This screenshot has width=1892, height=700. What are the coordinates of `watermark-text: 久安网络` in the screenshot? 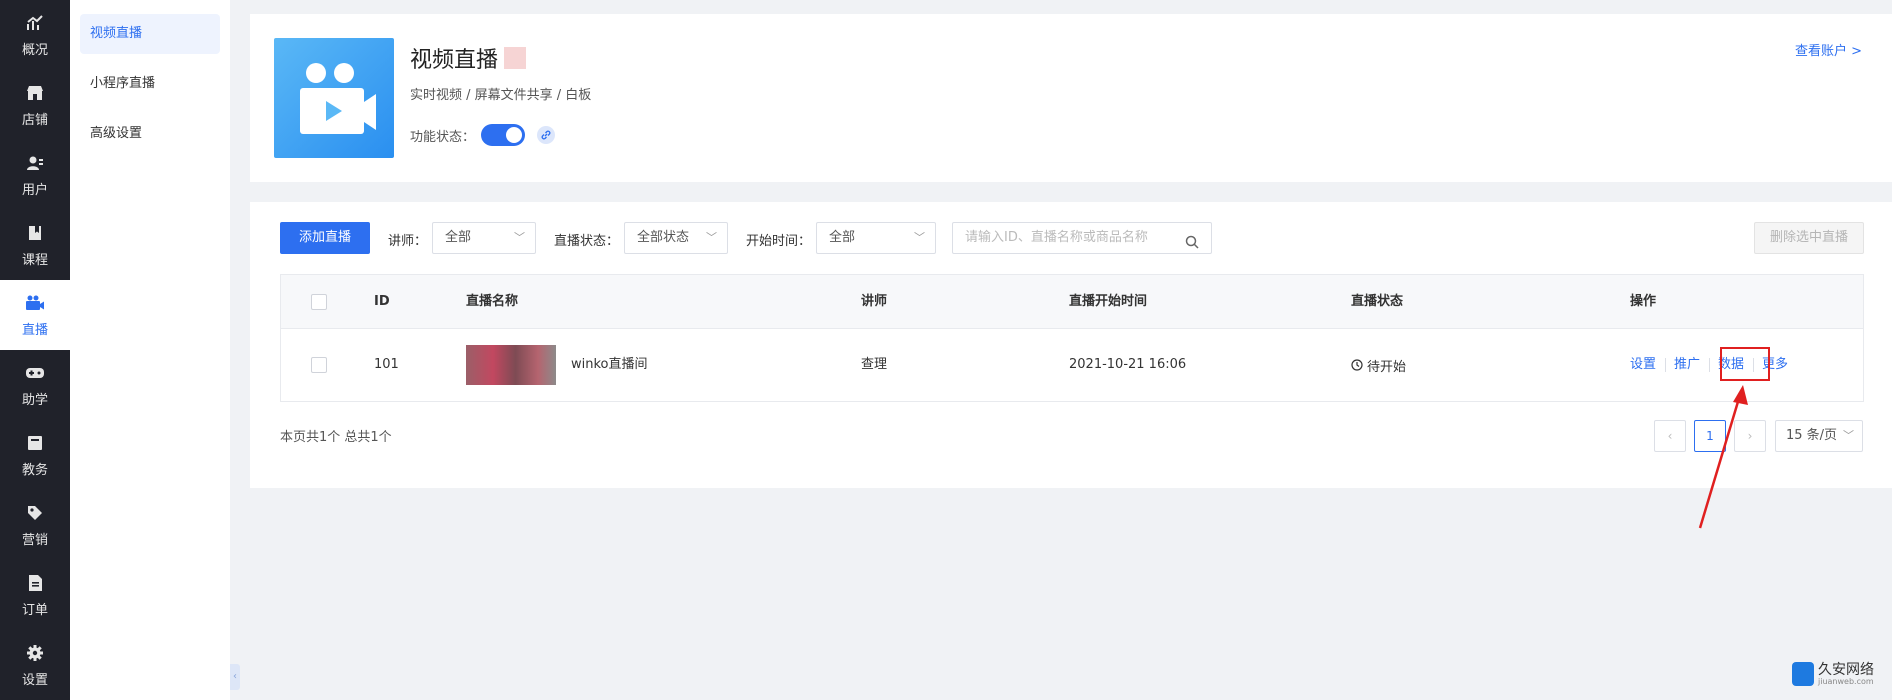 It's located at (1846, 669).